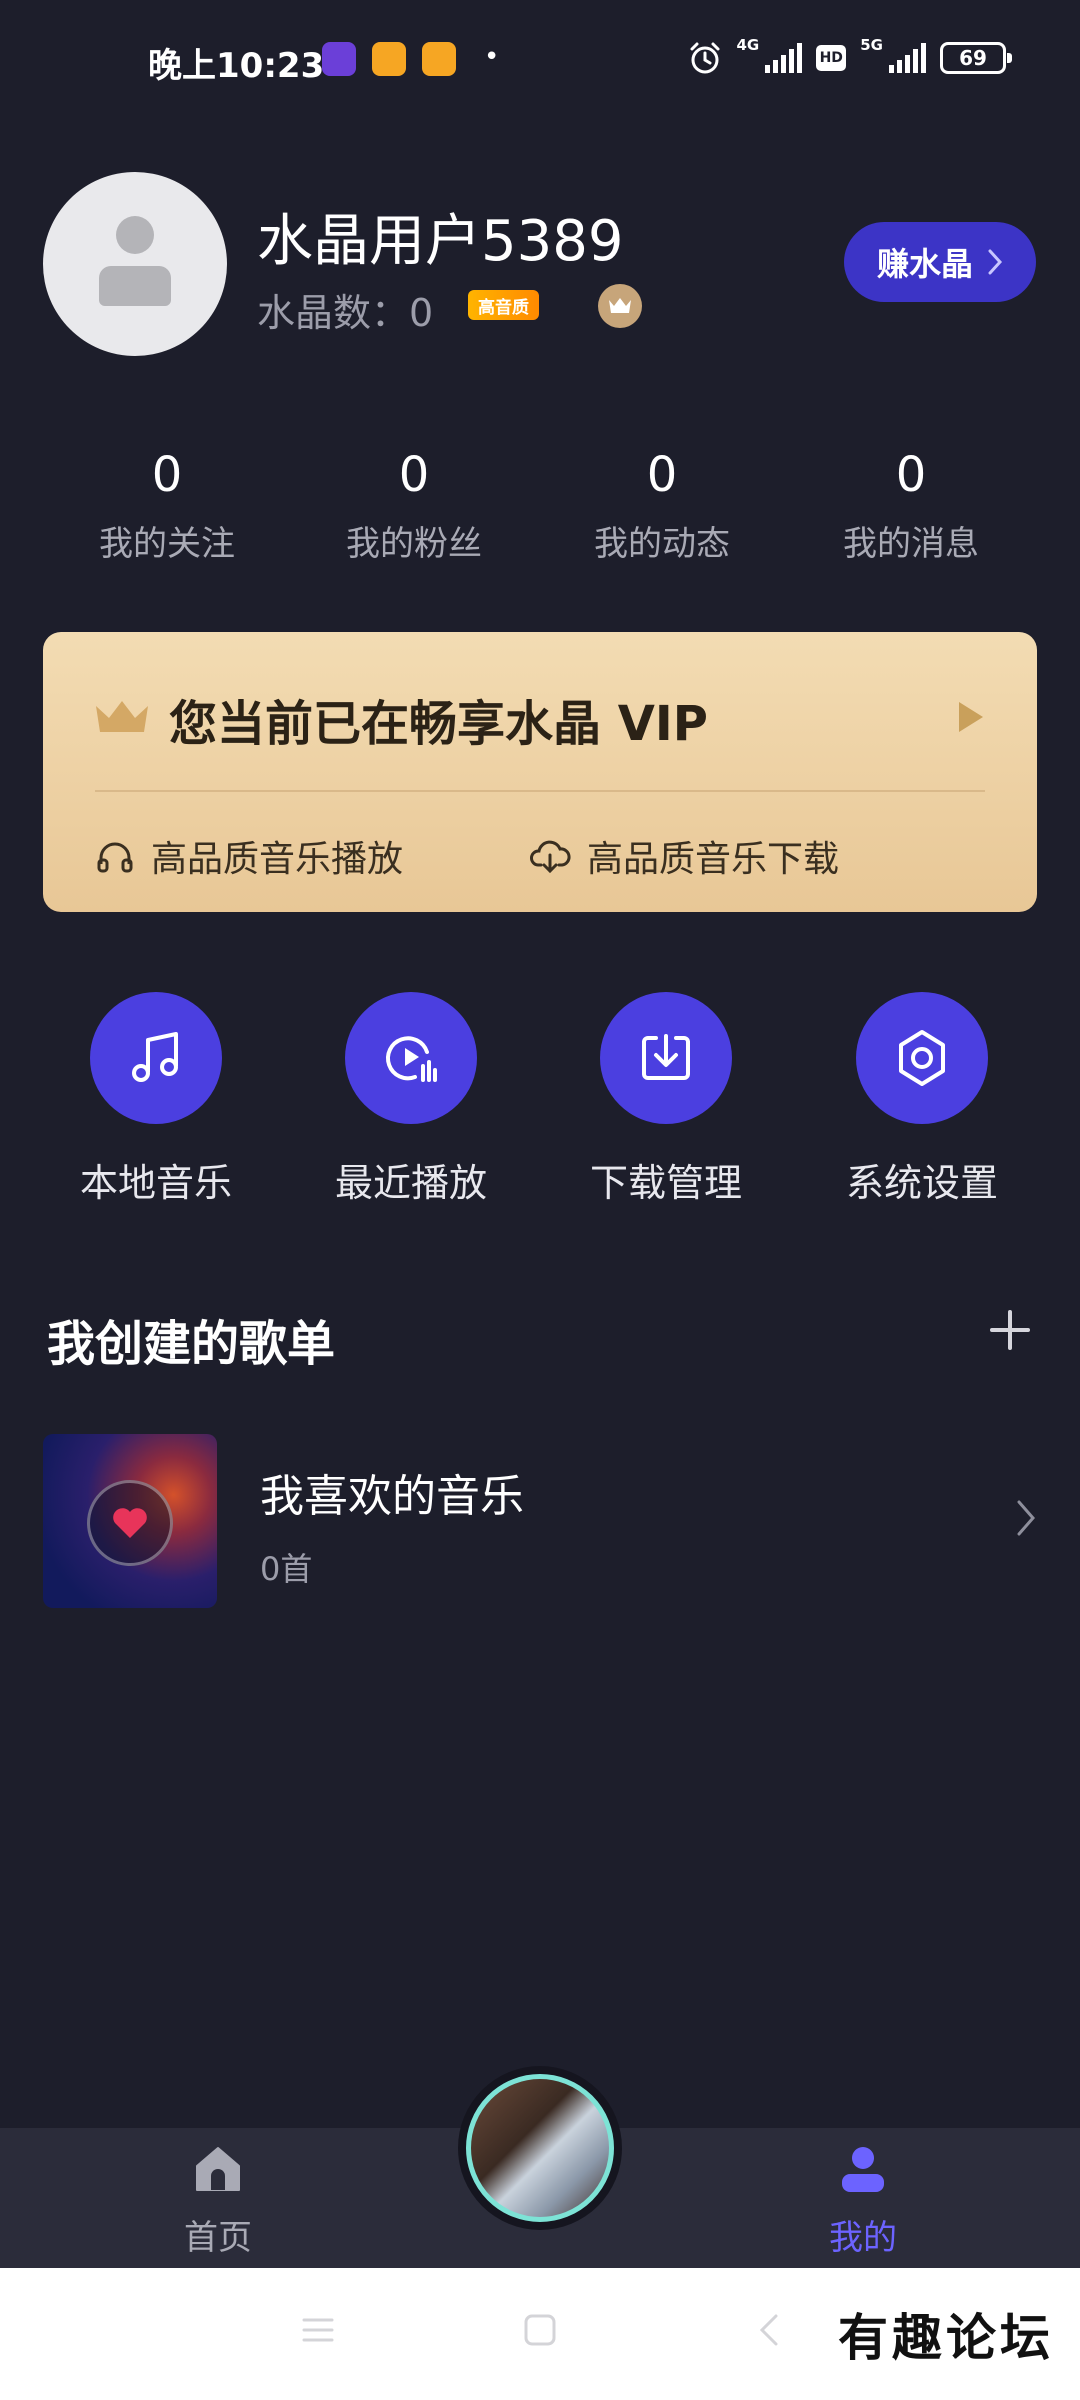 This screenshot has height=2400, width=1080. I want to click on menu-icon, so click(318, 2330).